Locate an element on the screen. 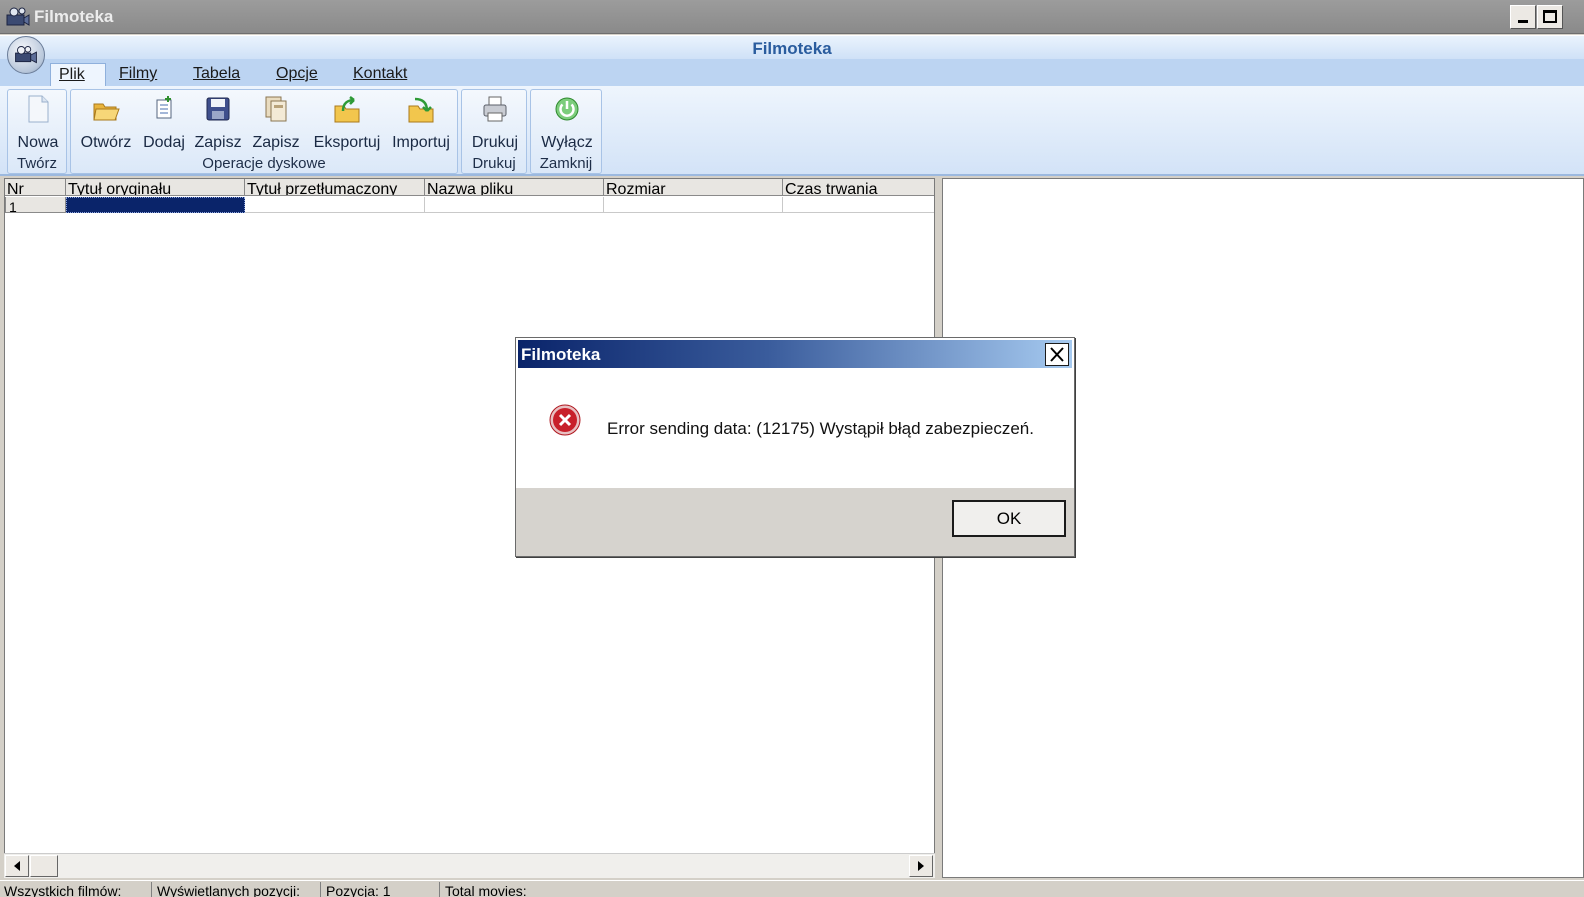 This screenshot has height=897, width=1584. save-button-label: Zapisz is located at coordinates (218, 142).